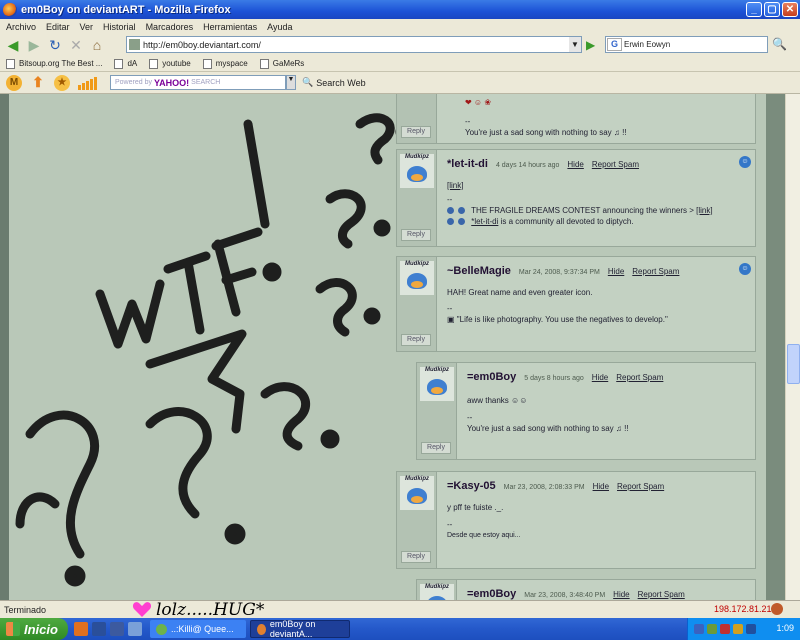  I want to click on mudkip-icon, so click(417, 174).